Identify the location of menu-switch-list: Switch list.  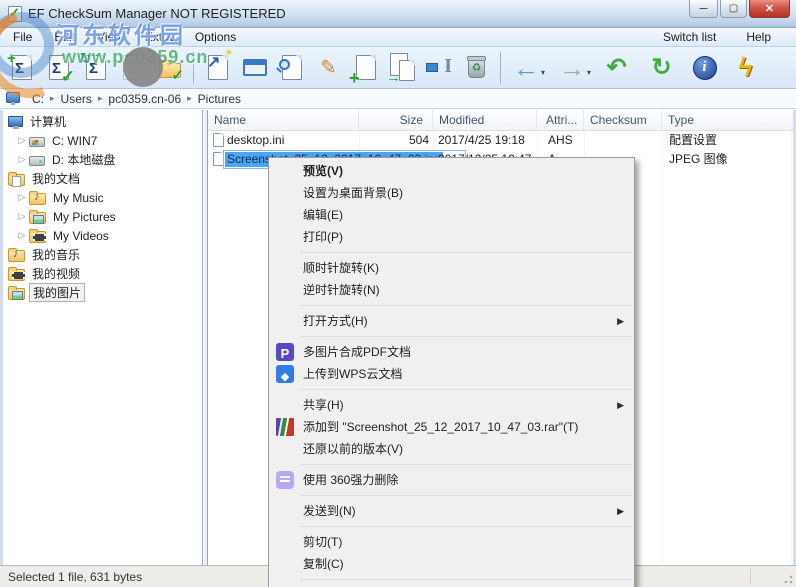
(689, 37).